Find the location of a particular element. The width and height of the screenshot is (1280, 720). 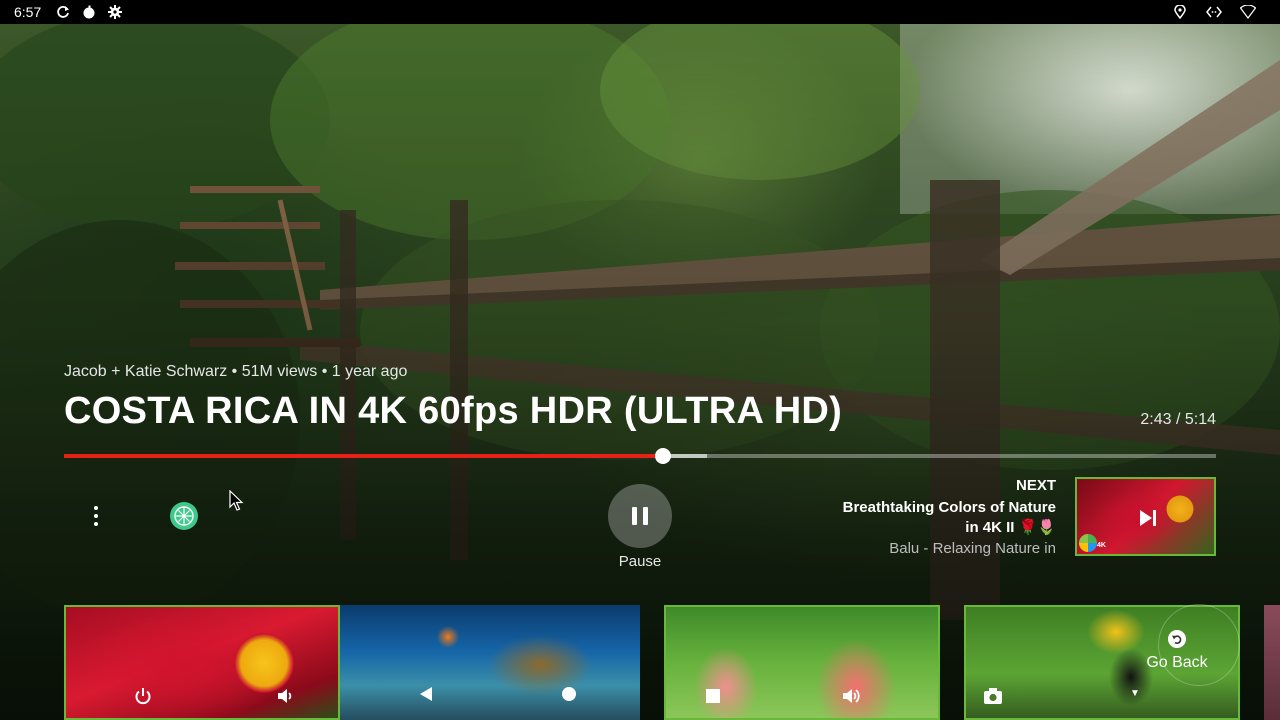

progress-bar is located at coordinates (640, 456).